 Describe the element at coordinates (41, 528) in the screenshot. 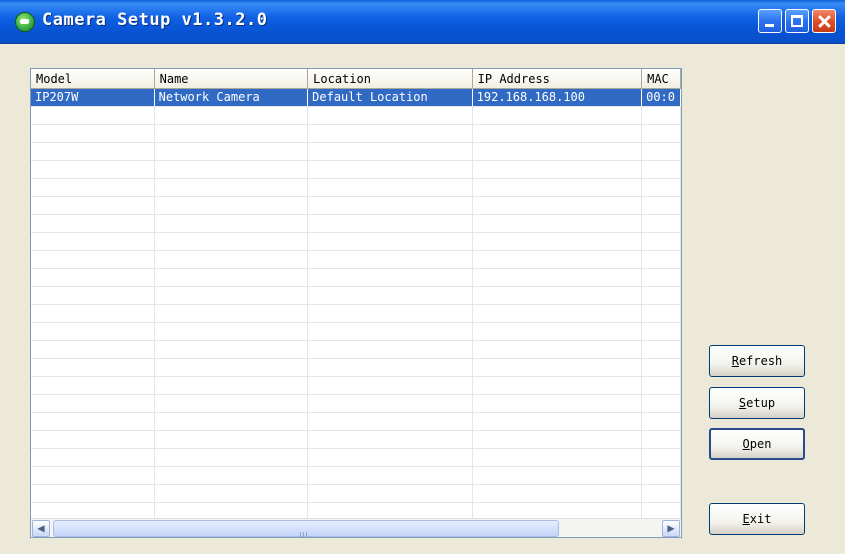

I see `scroll-left-button: ◀` at that location.